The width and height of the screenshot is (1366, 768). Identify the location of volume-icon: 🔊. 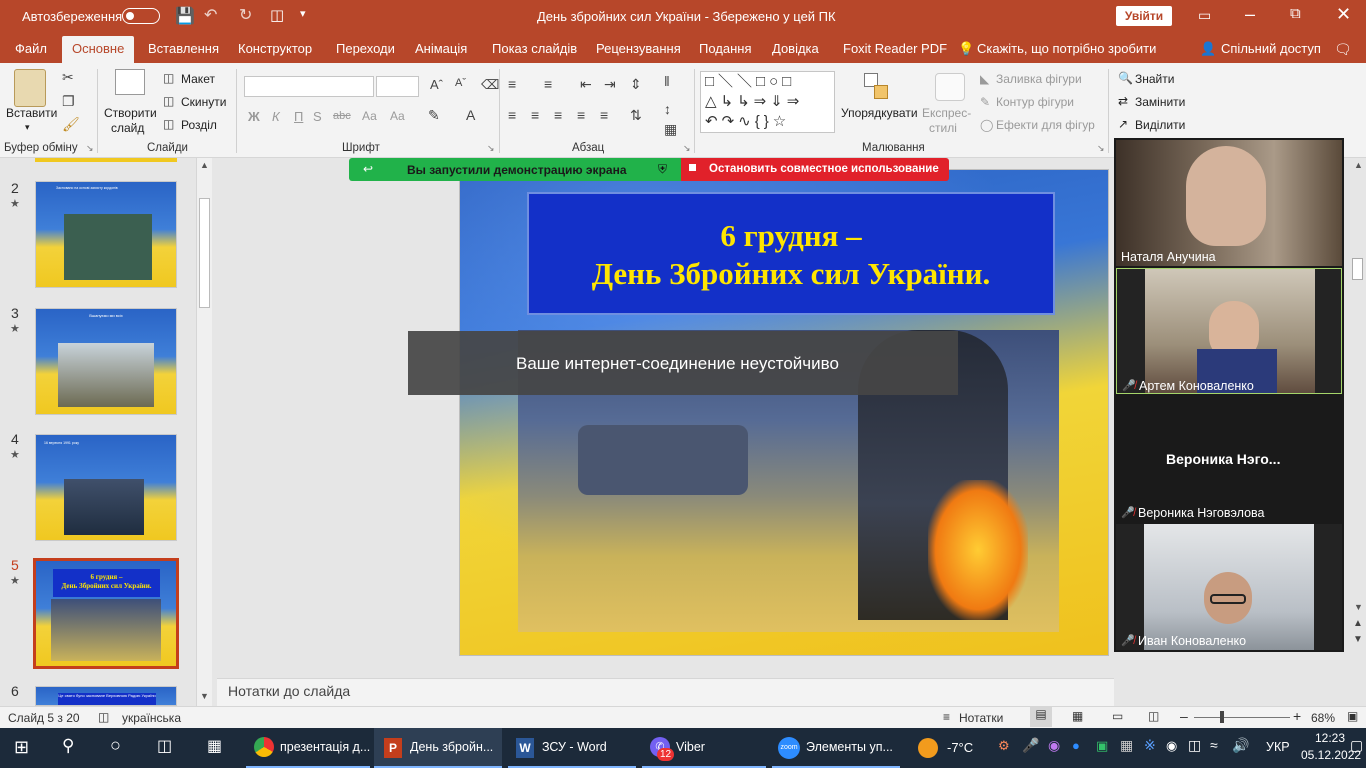
(1240, 745).